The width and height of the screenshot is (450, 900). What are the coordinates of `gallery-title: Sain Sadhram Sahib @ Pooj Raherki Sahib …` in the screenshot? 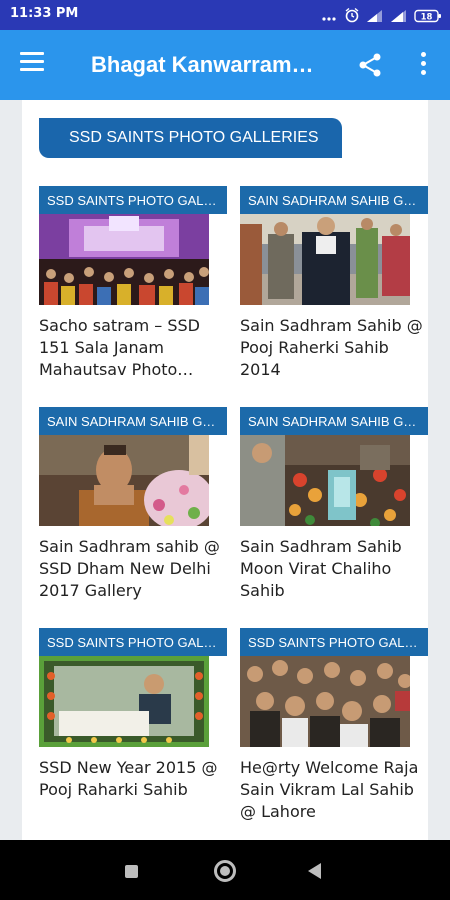 It's located at (332, 348).